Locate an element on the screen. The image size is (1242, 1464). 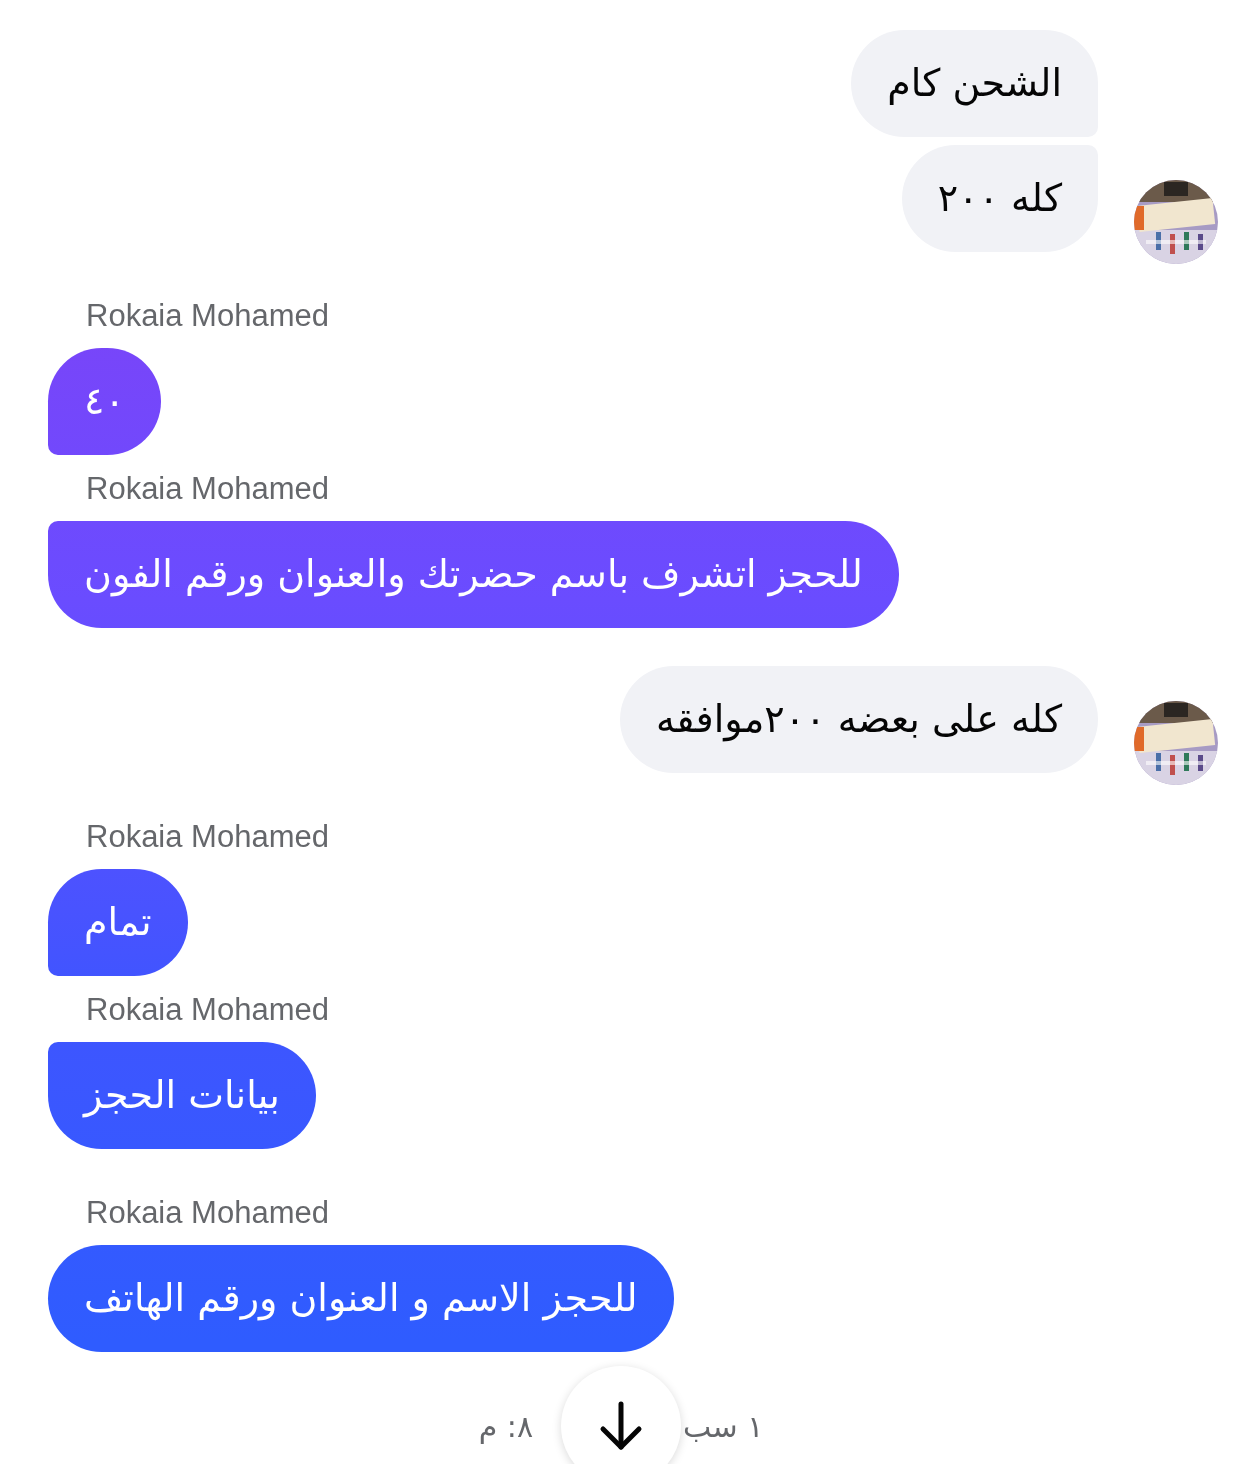
message-bubble: كله ٢٠٠ is located at coordinates (999, 198).